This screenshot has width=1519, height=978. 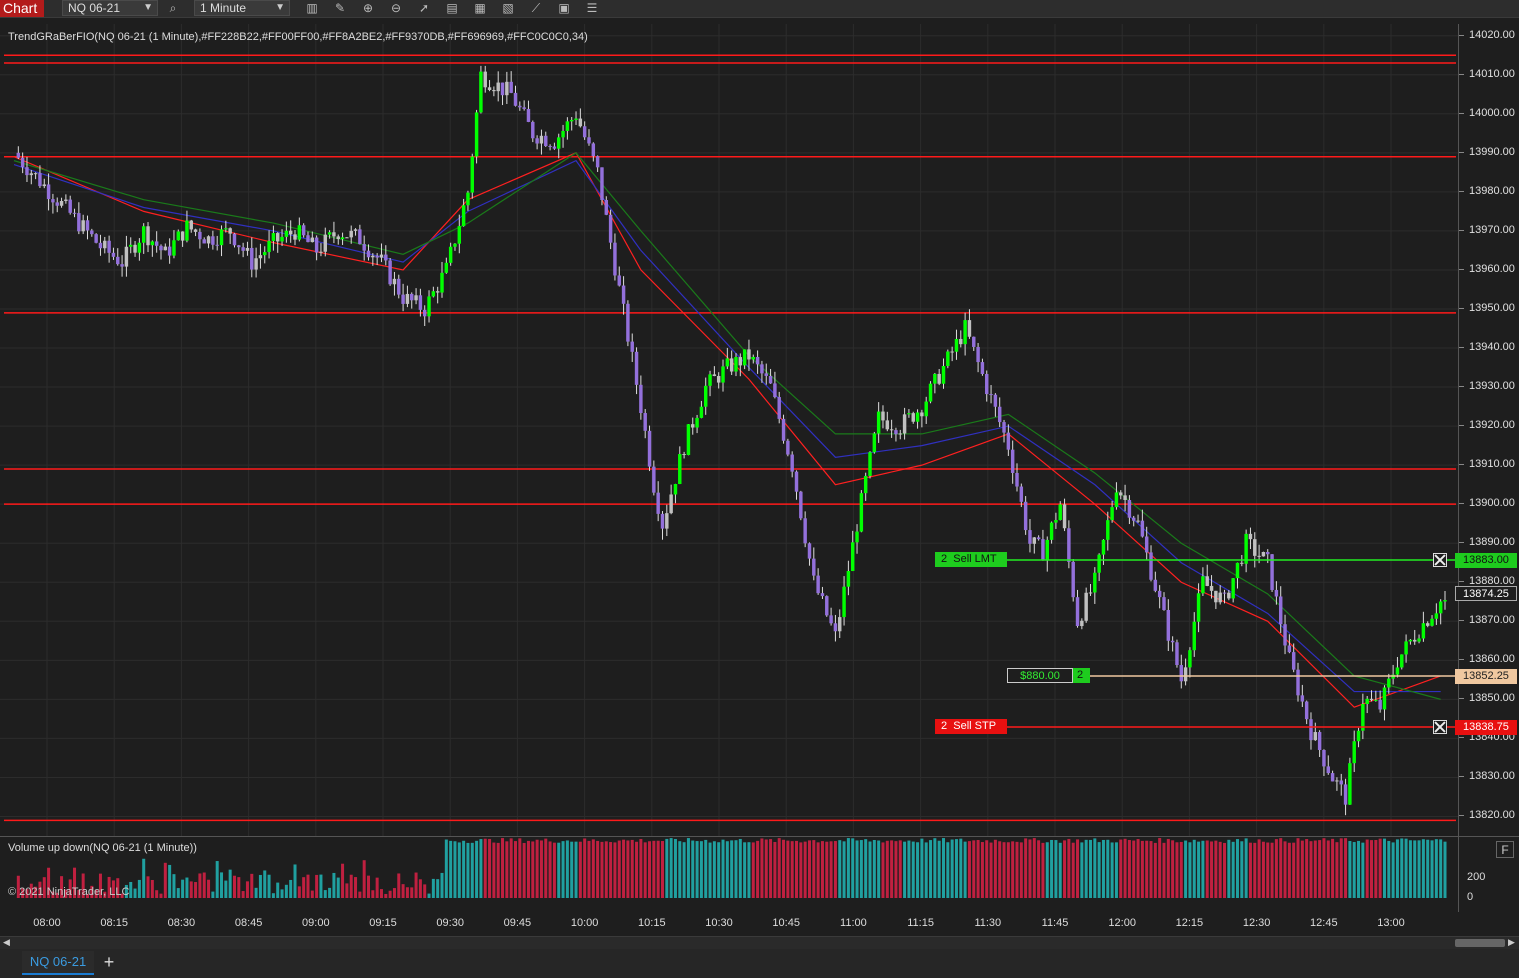 What do you see at coordinates (1081, 675) in the screenshot?
I see `position-qty: 2` at bounding box center [1081, 675].